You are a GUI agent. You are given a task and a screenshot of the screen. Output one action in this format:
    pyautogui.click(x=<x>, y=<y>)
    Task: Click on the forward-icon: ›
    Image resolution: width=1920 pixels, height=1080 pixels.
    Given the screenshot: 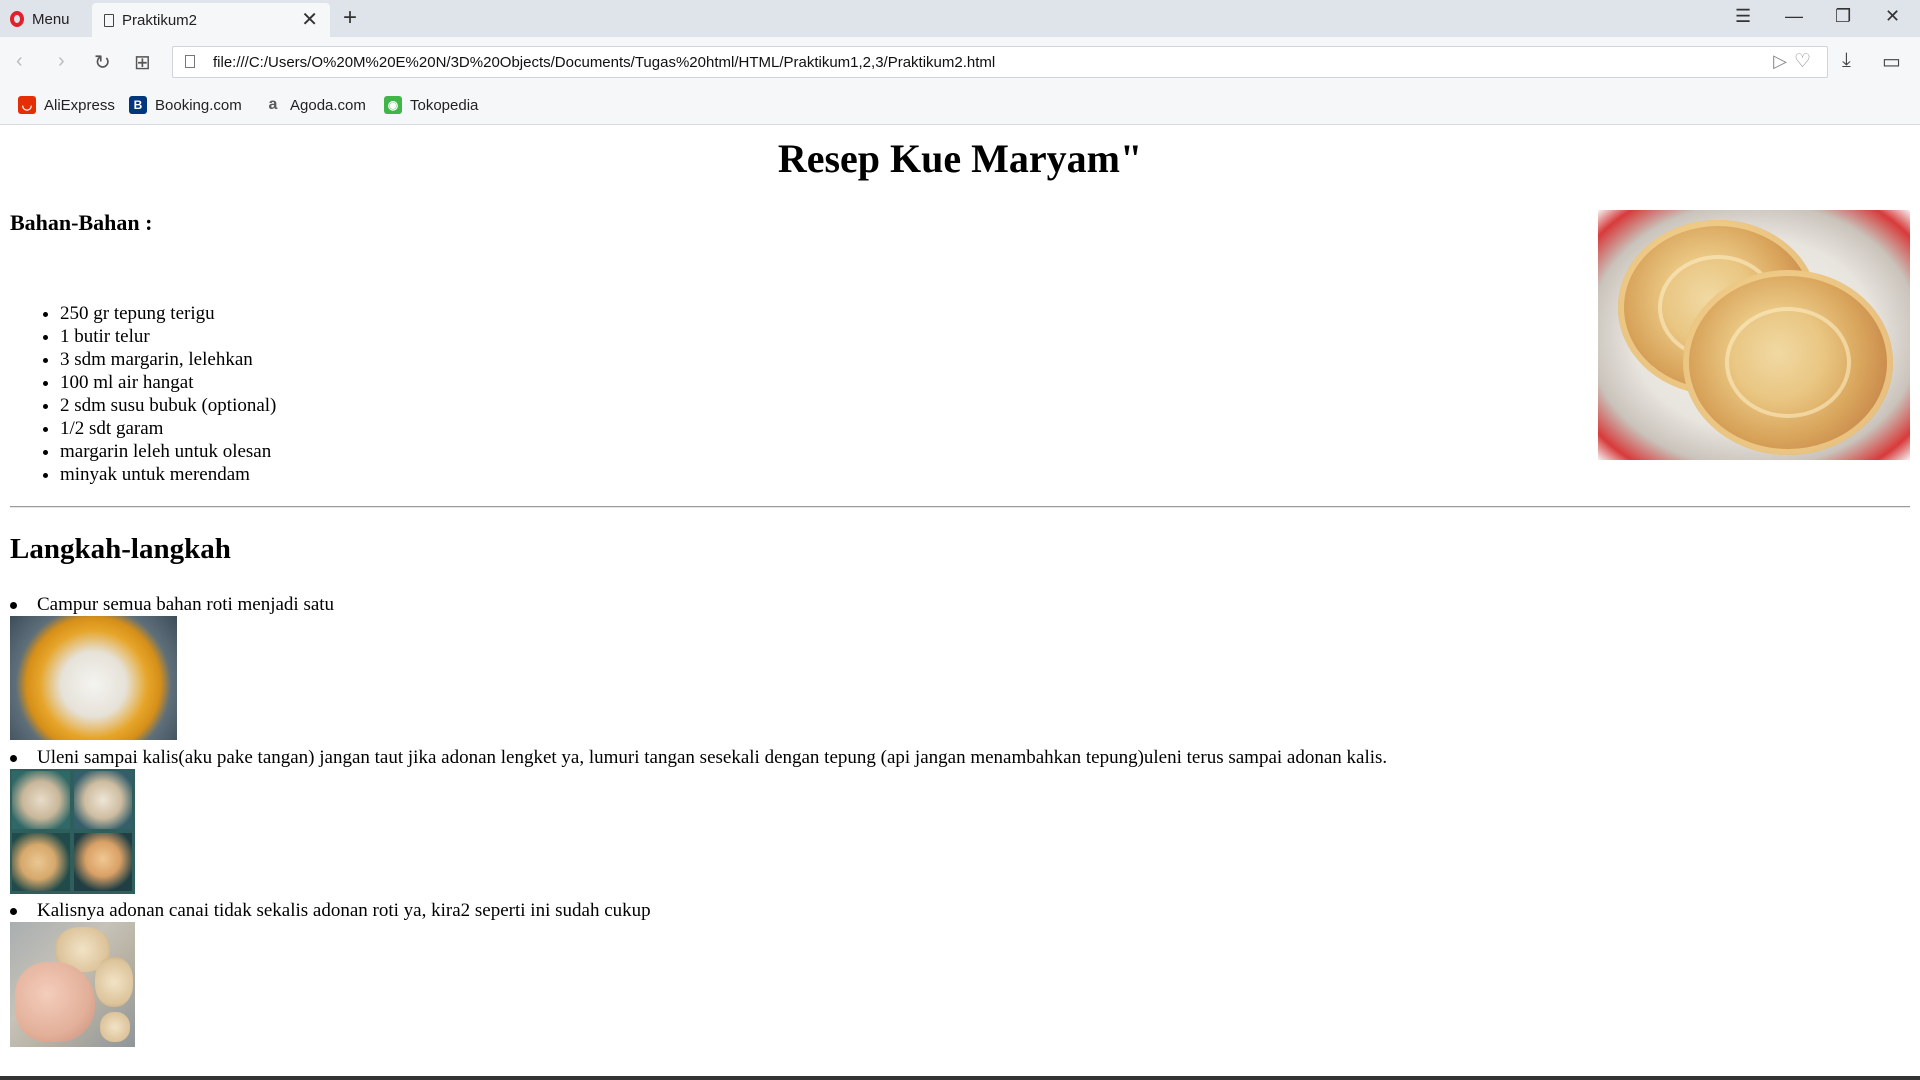 What is the action you would take?
    pyautogui.click(x=61, y=61)
    